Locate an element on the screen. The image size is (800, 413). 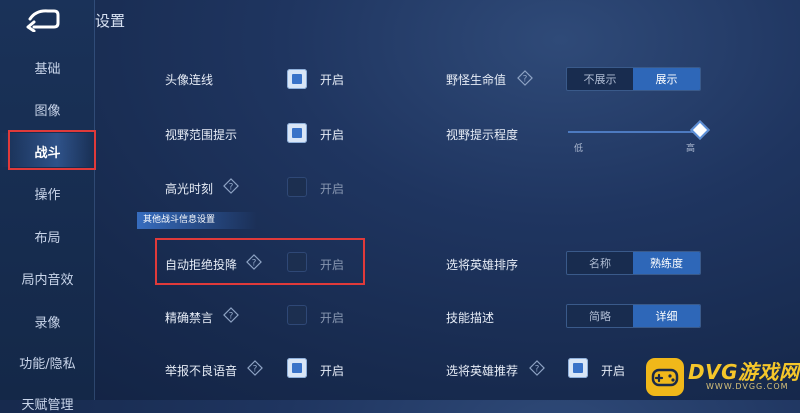
sidebar: 基础 图像 战斗 操作 布局 局内音效 录像 功能/隐私 天赋管理 is located at coordinates (47, 206).